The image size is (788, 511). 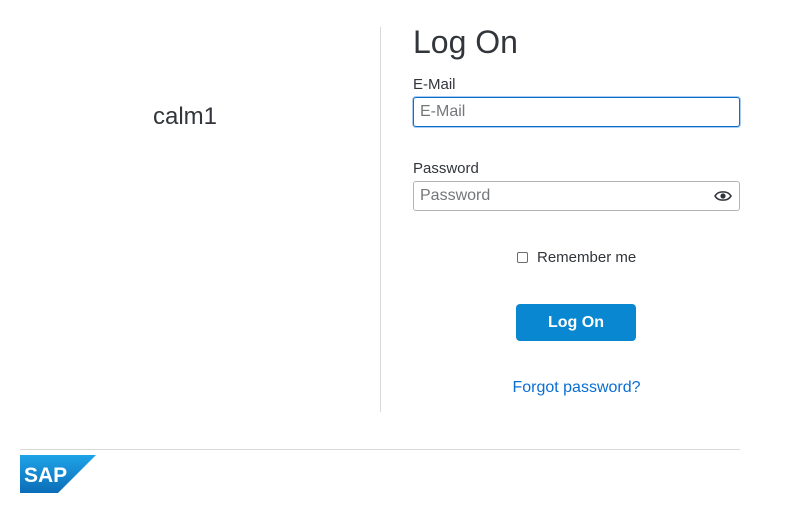 What do you see at coordinates (562, 196) in the screenshot?
I see `password-field` at bounding box center [562, 196].